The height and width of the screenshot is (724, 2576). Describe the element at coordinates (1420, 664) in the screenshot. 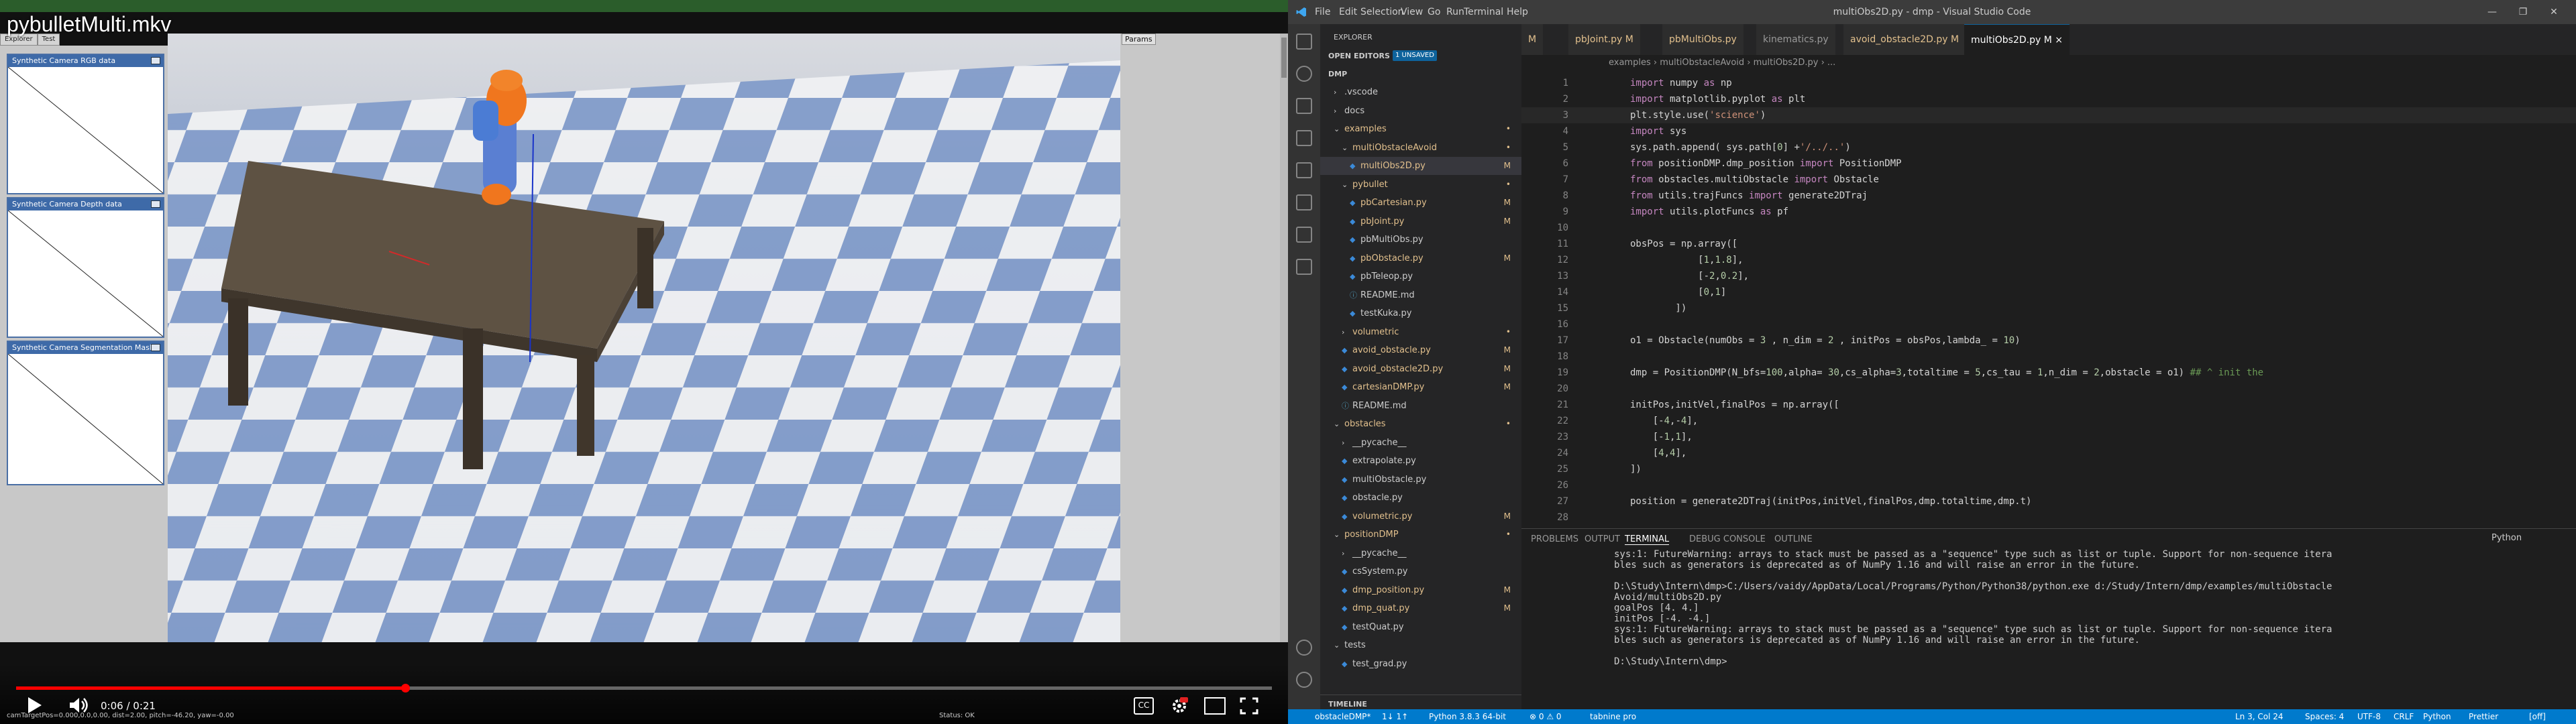

I see `tree-item: ◆ test_grad.py` at that location.